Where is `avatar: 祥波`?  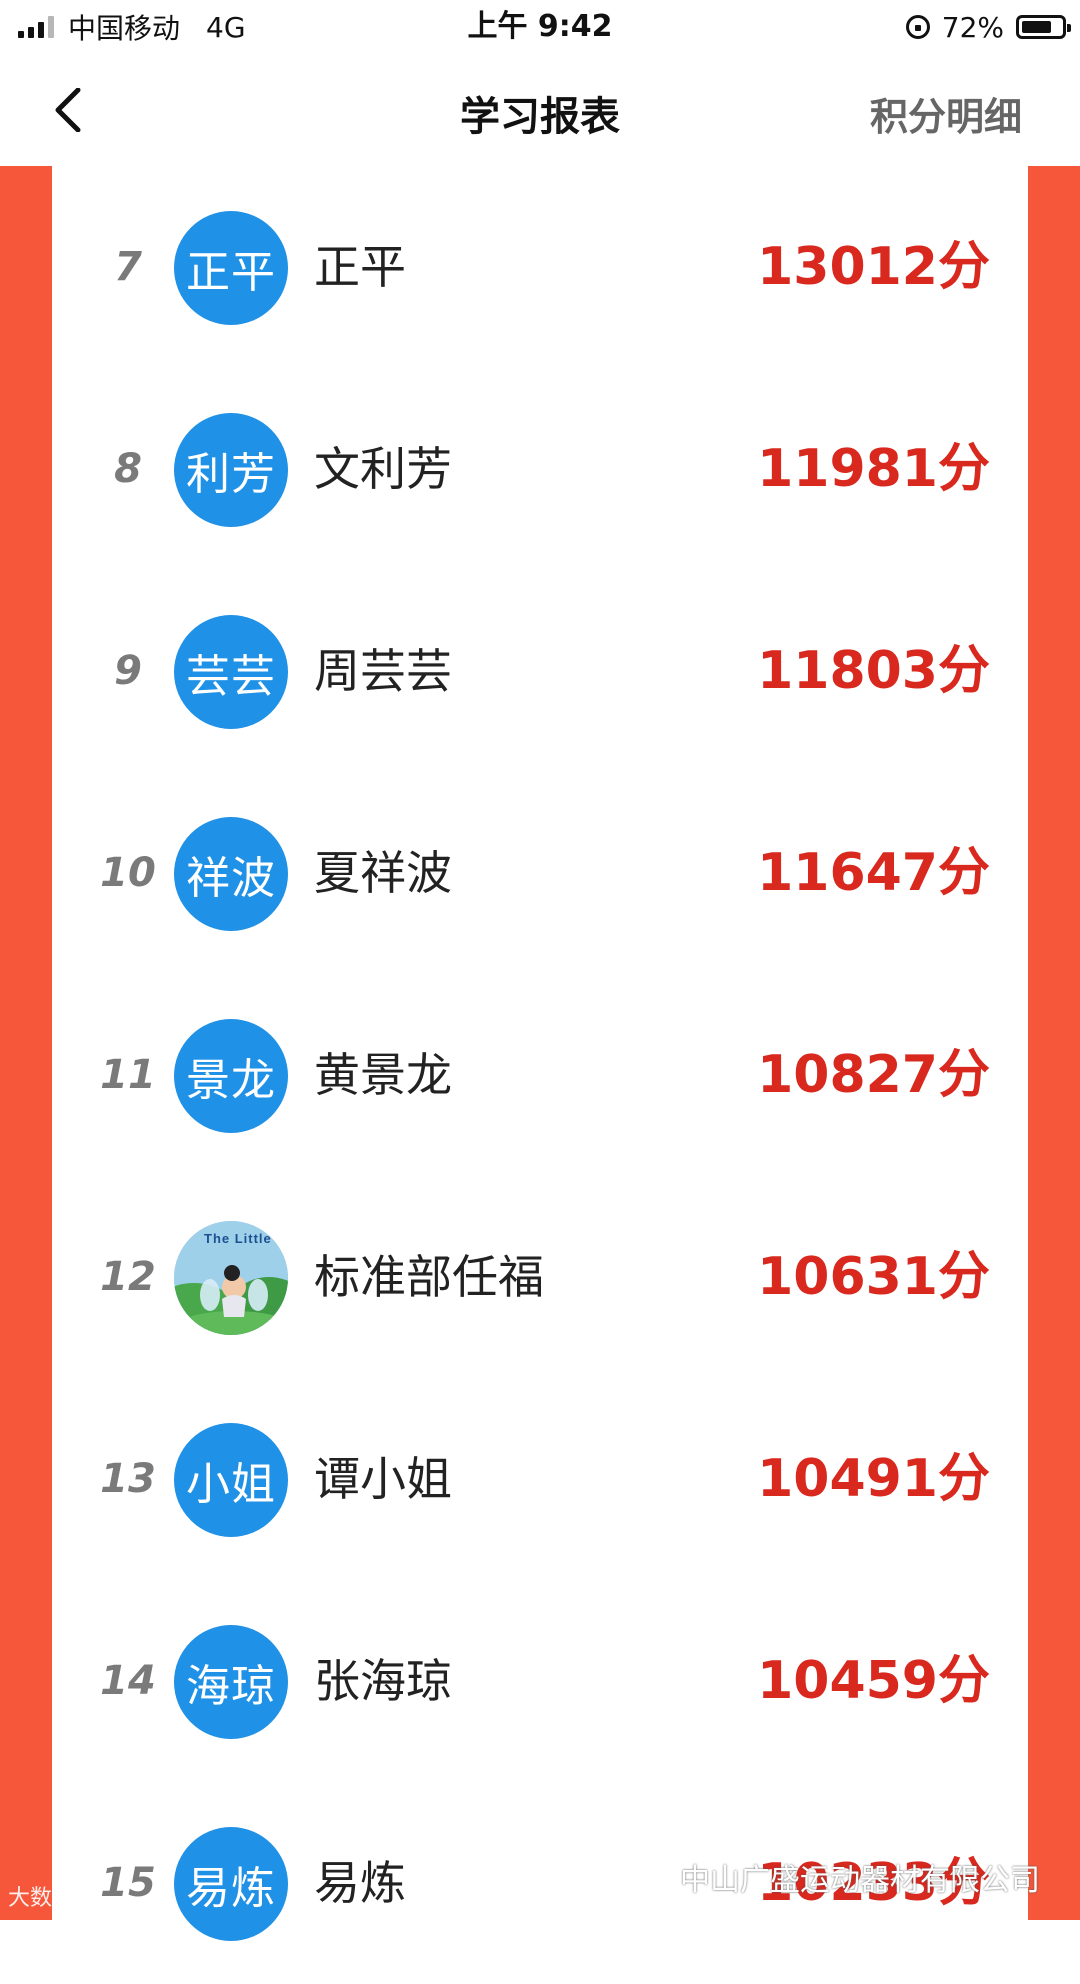
avatar: 祥波 is located at coordinates (231, 874).